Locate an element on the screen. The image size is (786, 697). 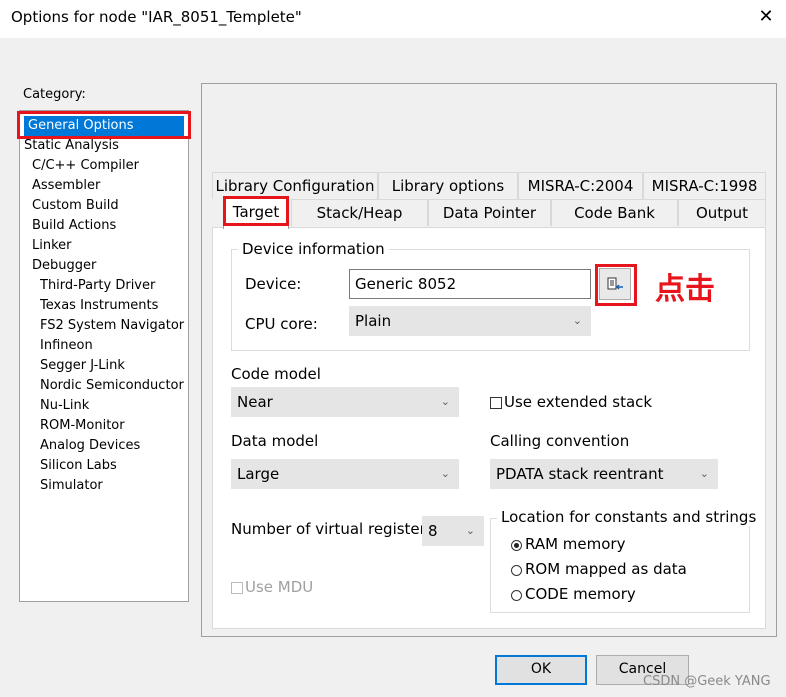
virtual-registers-value: 8 is located at coordinates (433, 531).